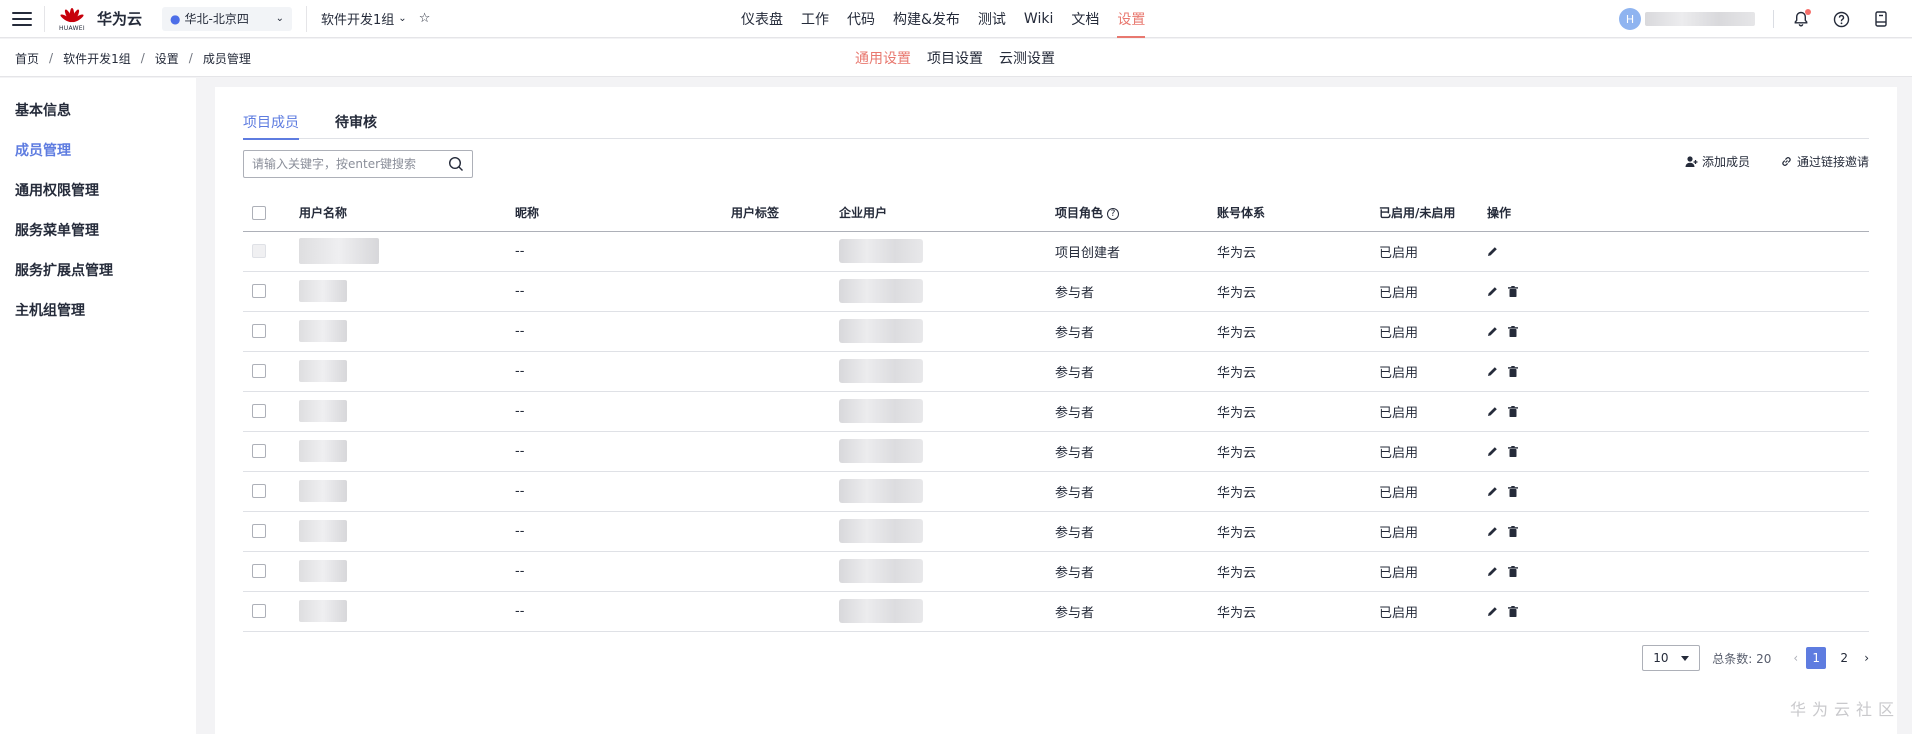  Describe the element at coordinates (1298, 213) in the screenshot. I see `col-account-system: 账号体系` at that location.